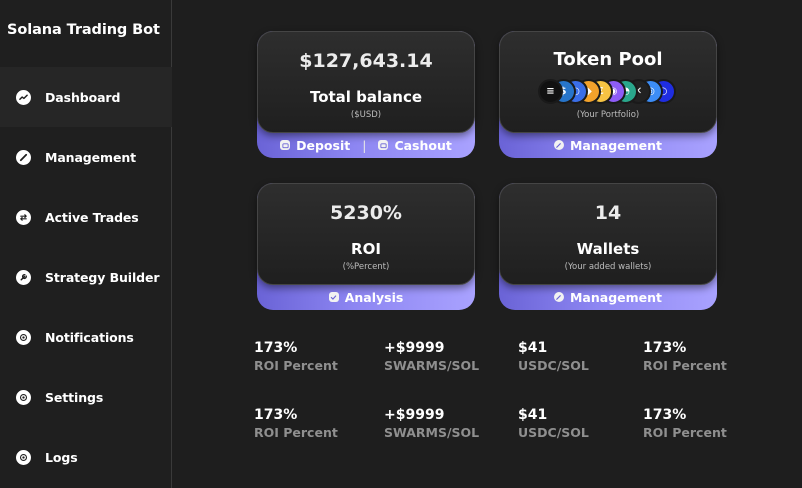 The height and width of the screenshot is (488, 802). Describe the element at coordinates (83, 30) in the screenshot. I see `app-title: Solana Trading Bot` at that location.